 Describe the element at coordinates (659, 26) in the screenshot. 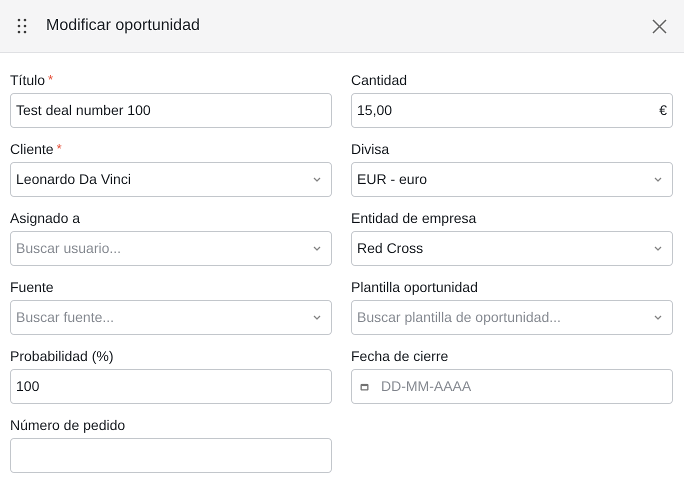

I see `close-button` at that location.